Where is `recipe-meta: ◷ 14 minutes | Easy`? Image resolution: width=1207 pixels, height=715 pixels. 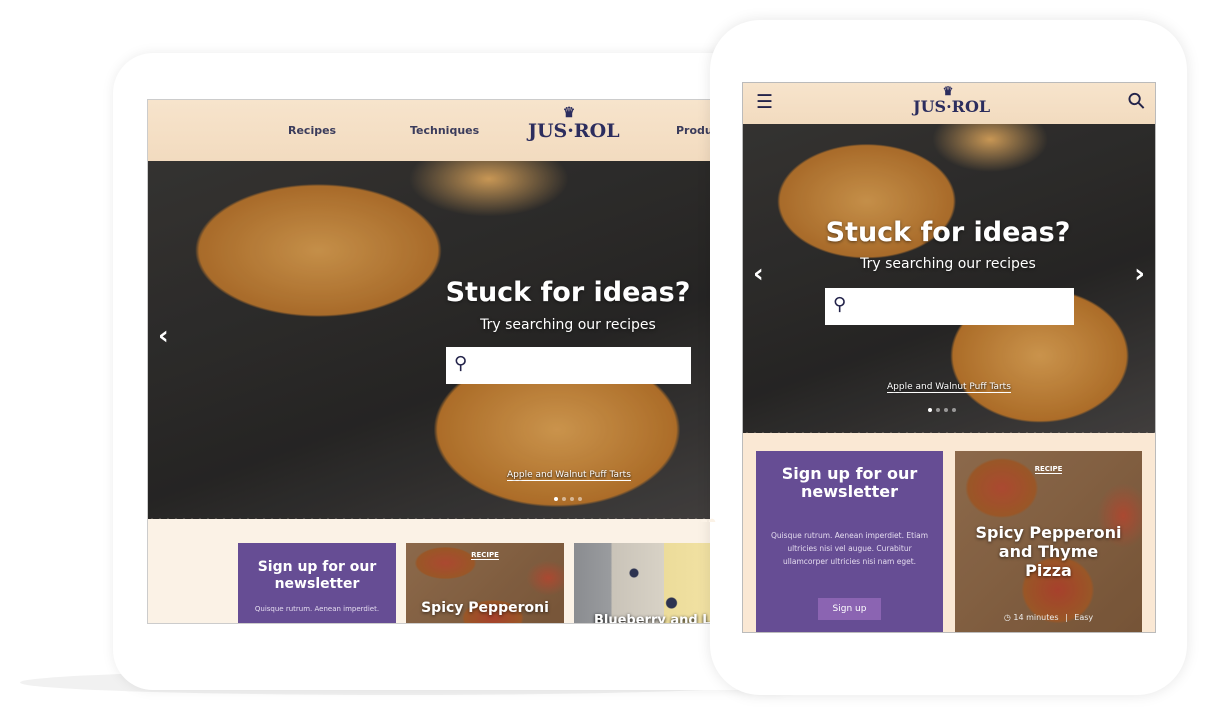
recipe-meta: ◷ 14 minutes | Easy is located at coordinates (1048, 617).